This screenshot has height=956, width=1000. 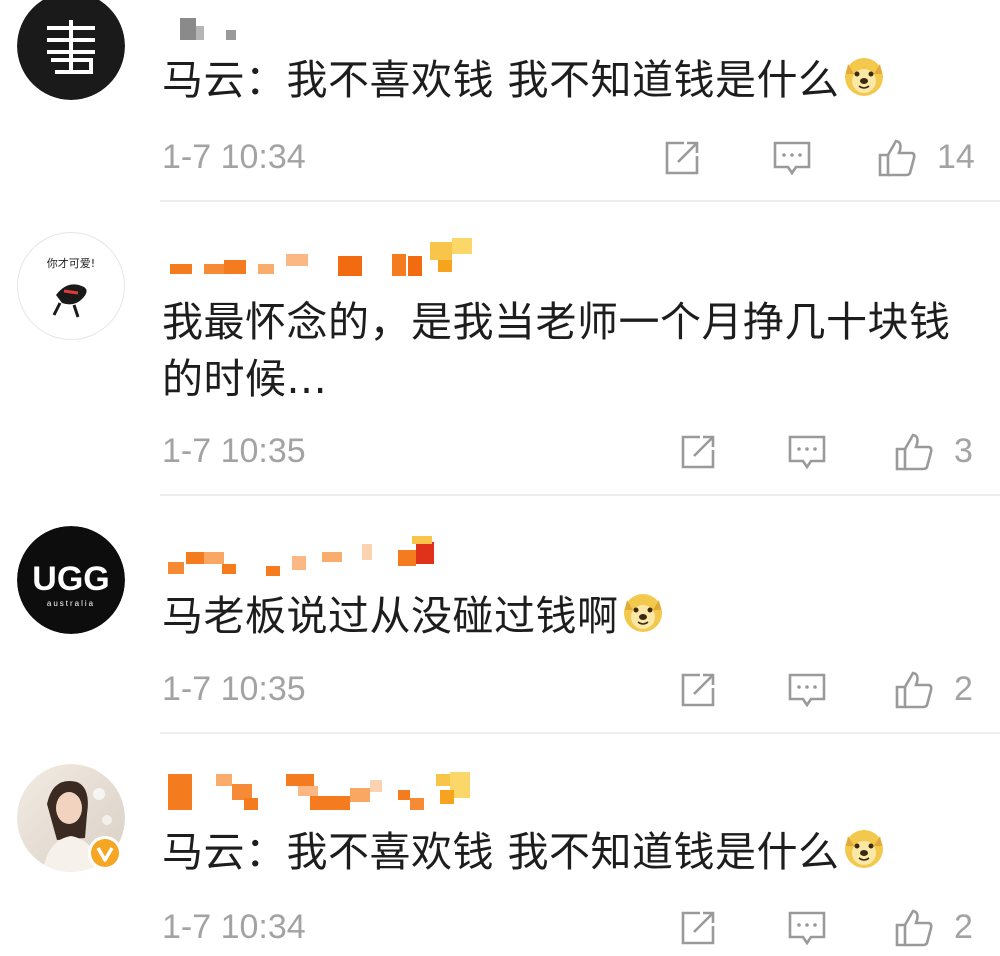 I want to click on avatar: UGG australia, so click(x=71, y=580).